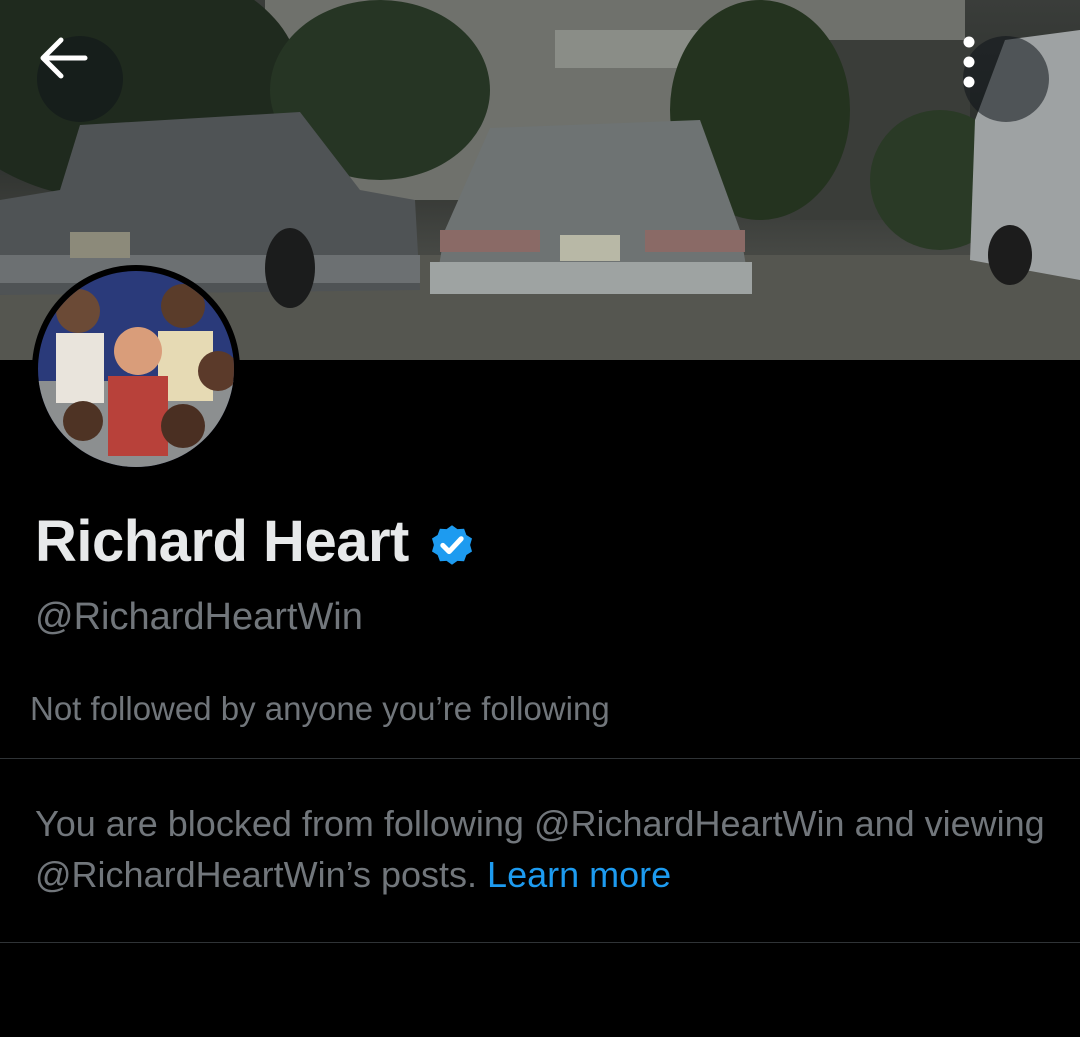 This screenshot has width=1080, height=1037. What do you see at coordinates (199, 617) in the screenshot?
I see `handle: @RichardHeartWin` at bounding box center [199, 617].